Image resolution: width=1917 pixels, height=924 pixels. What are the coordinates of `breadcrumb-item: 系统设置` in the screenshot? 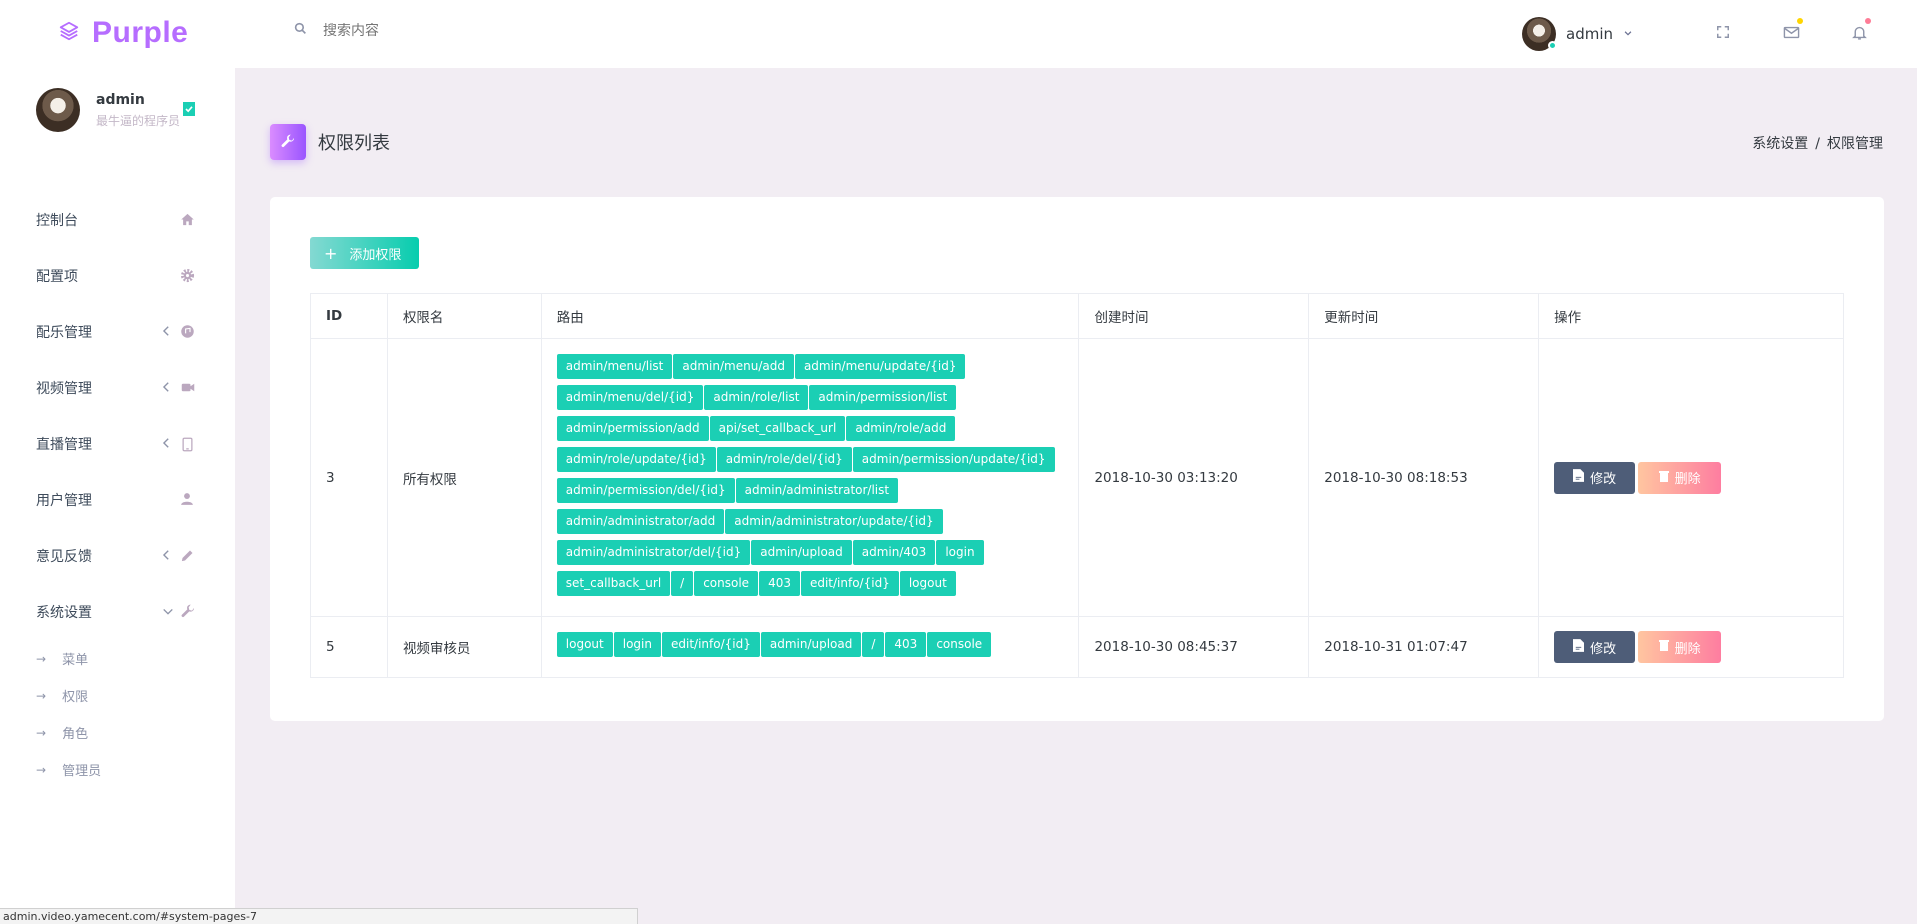 It's located at (1780, 144).